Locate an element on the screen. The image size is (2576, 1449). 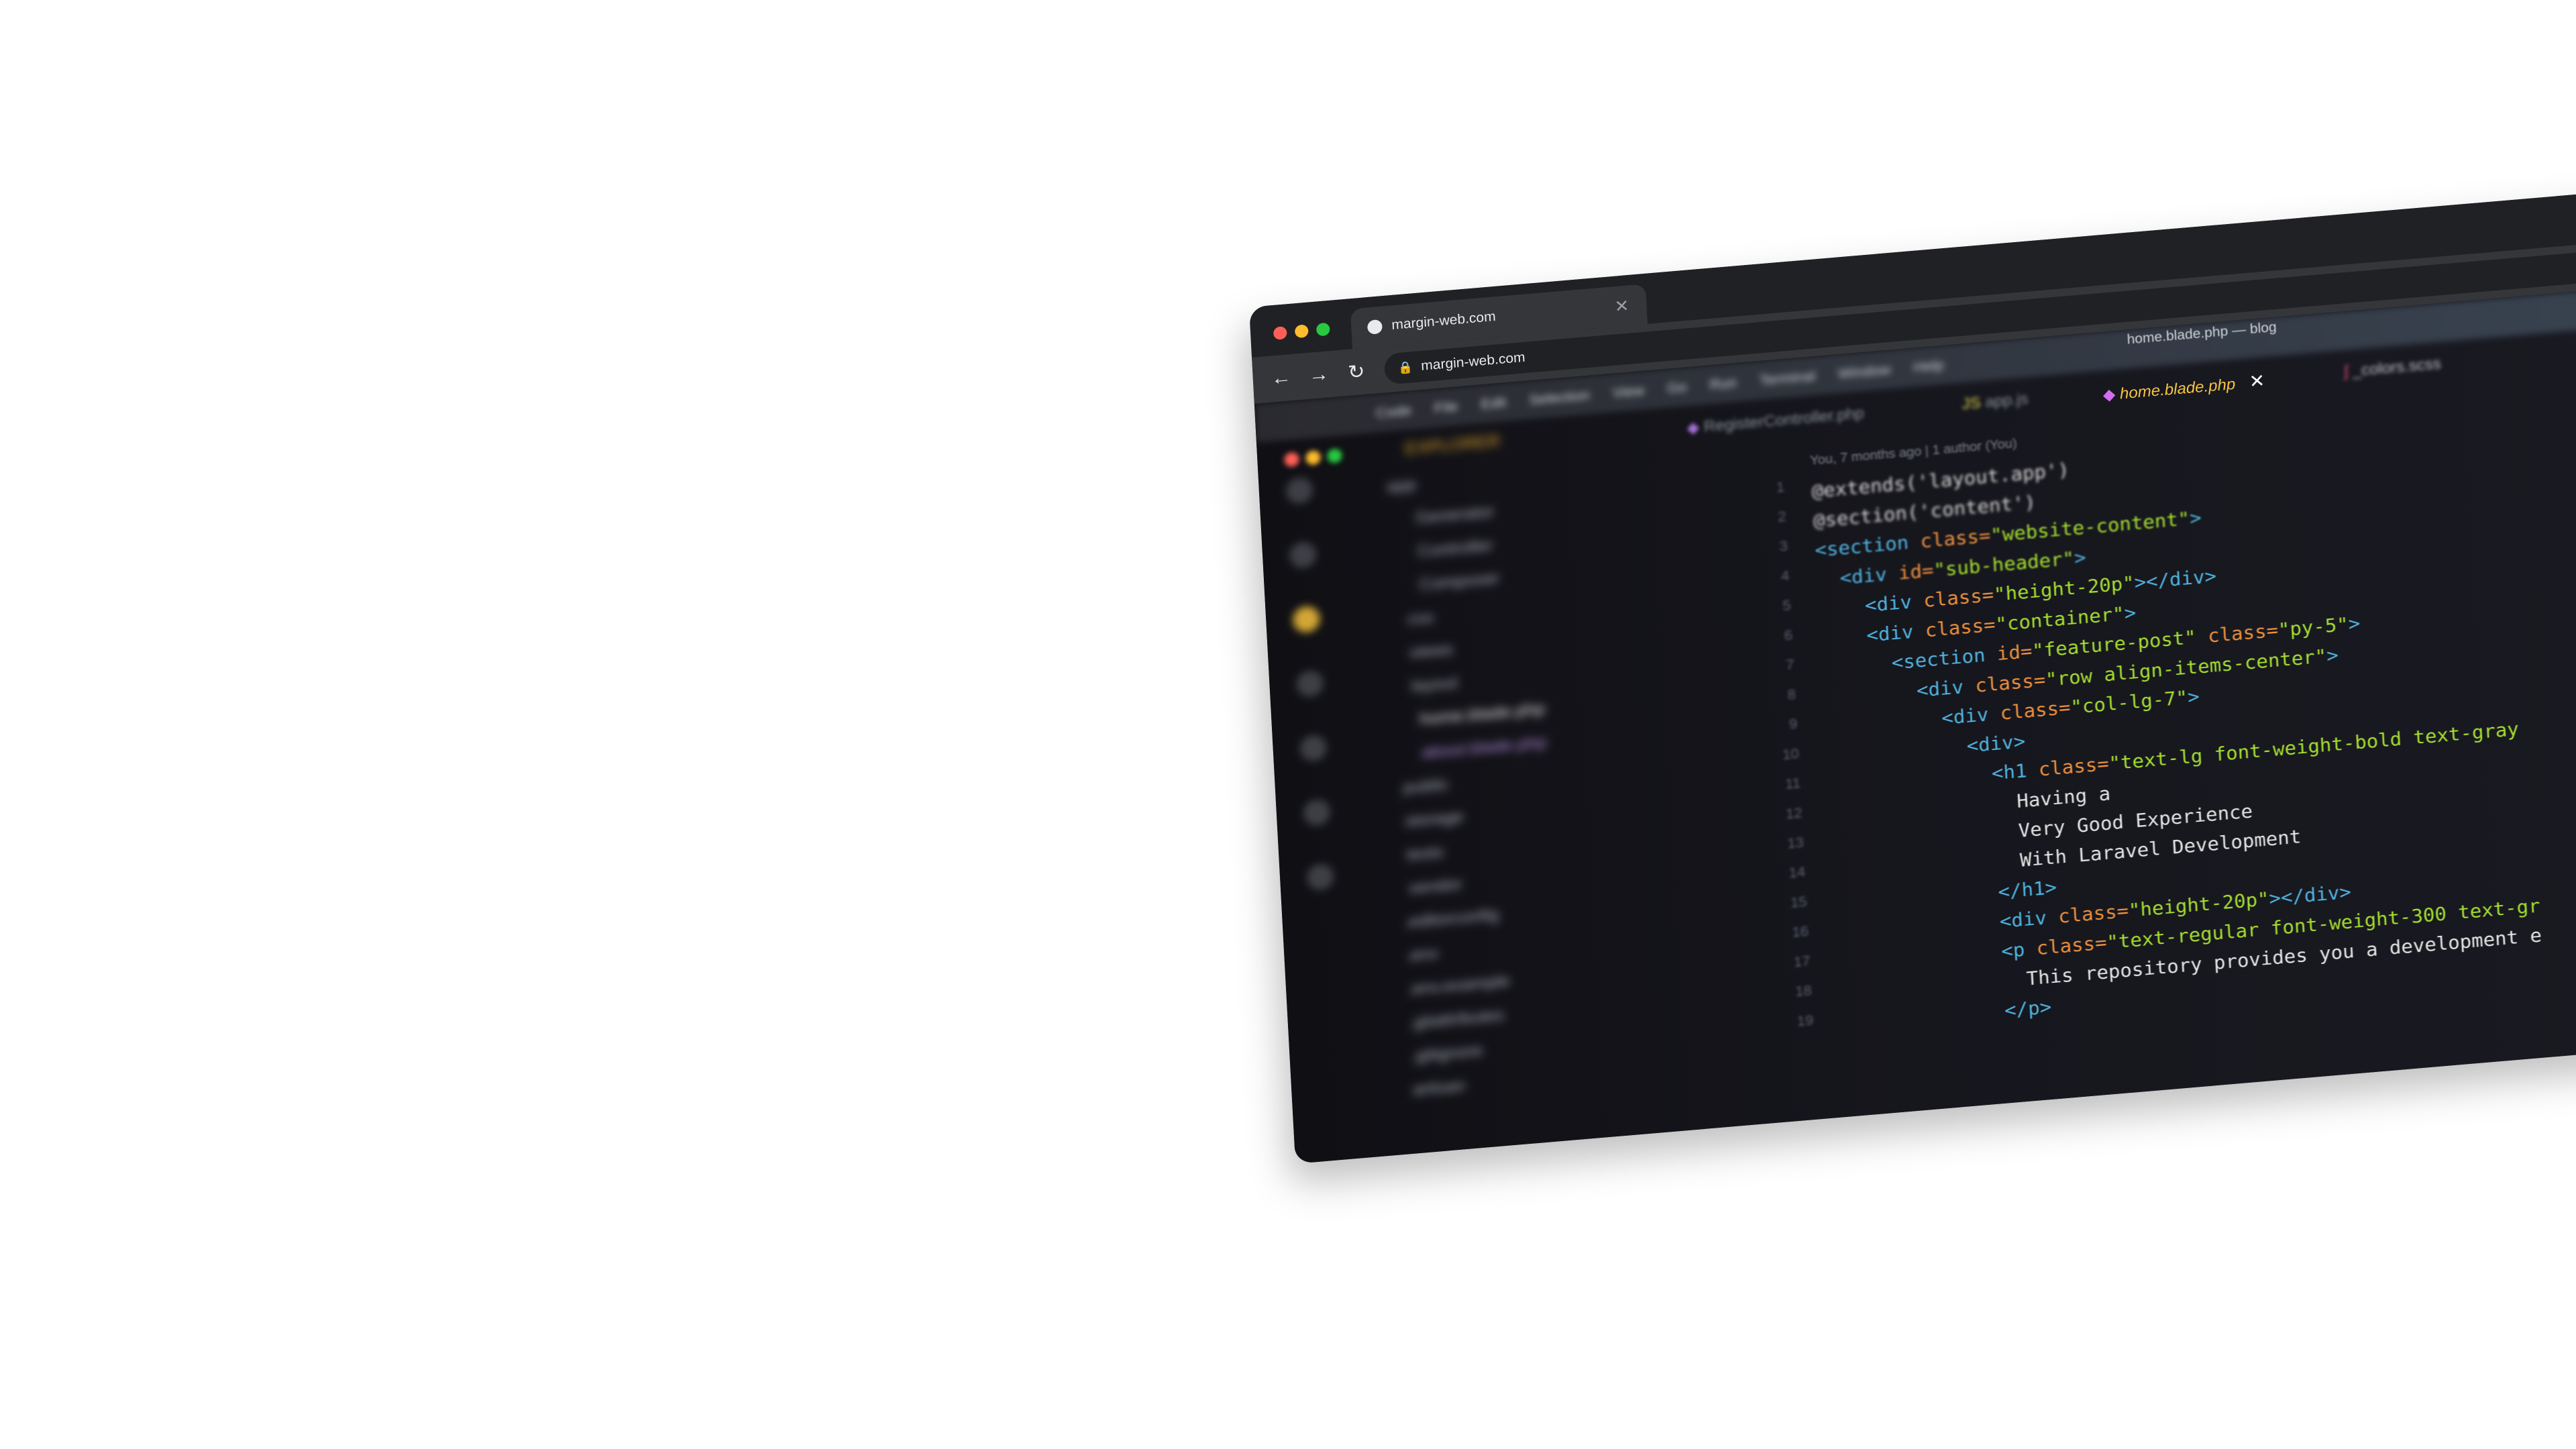
code-token: id= is located at coordinates (1916, 571).